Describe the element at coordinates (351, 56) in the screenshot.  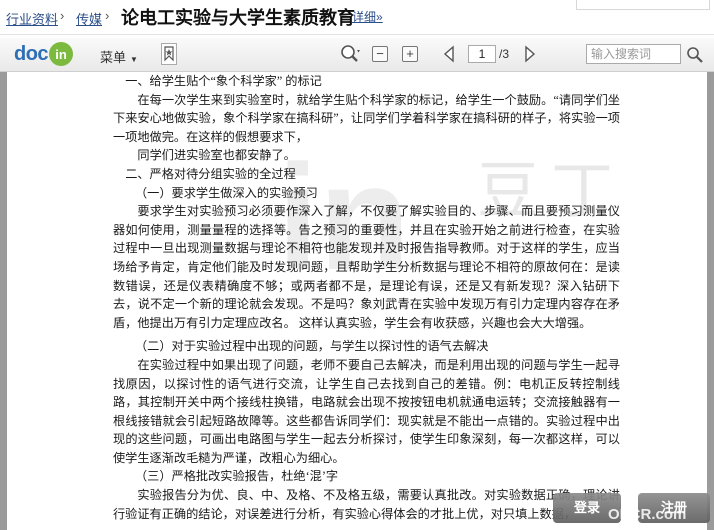
I see `search-zoom-icon` at that location.